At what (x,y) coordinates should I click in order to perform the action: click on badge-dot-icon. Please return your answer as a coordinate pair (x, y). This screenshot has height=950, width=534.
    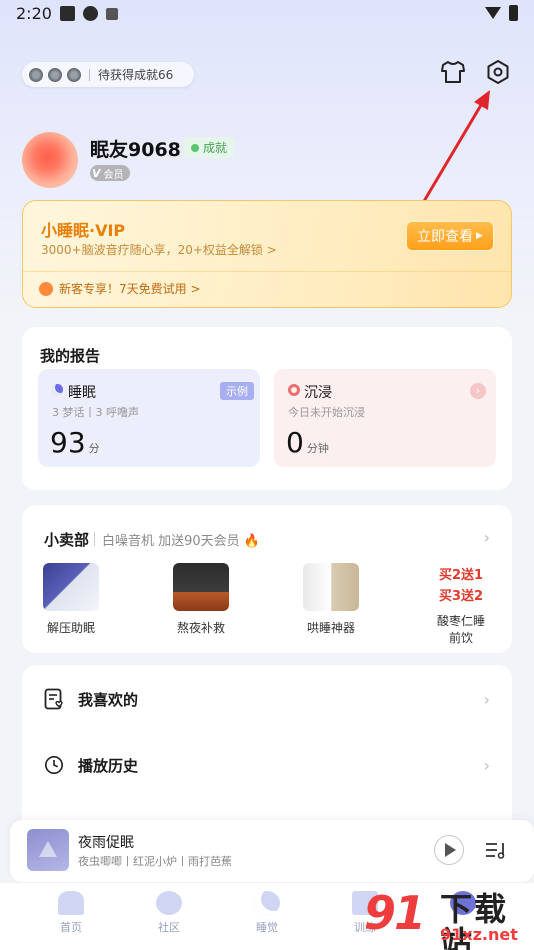
    Looking at the image, I should click on (195, 147).